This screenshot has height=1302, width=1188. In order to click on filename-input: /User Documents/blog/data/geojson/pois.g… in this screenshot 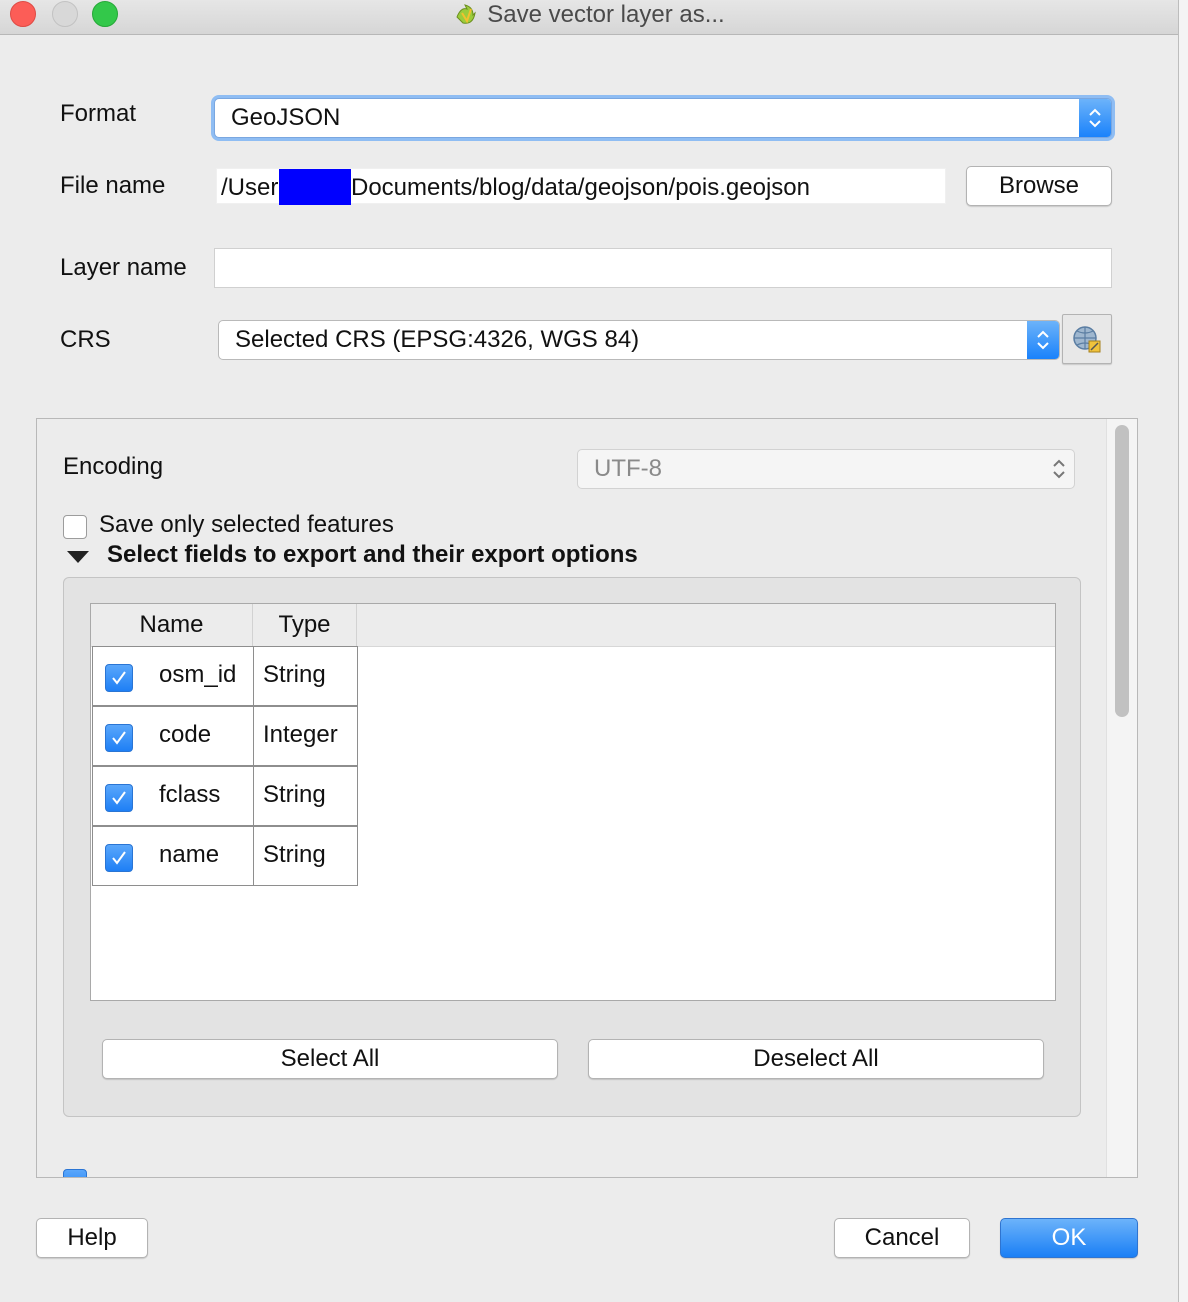, I will do `click(581, 186)`.